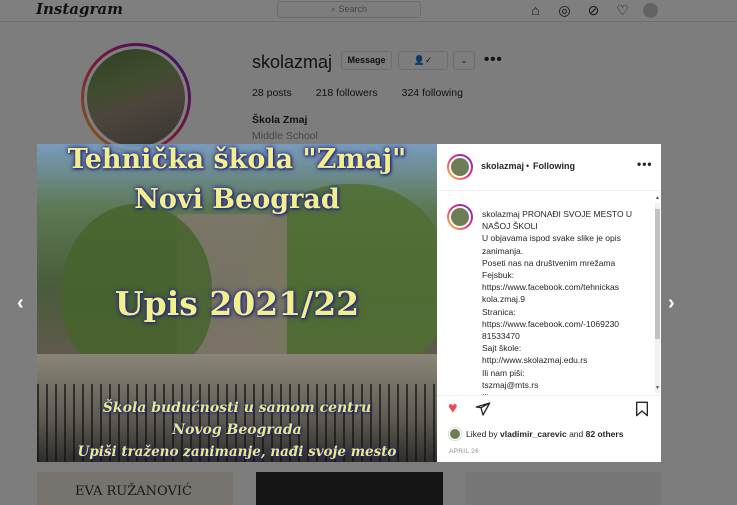  I want to click on image-subtitle-line: Škola budućnosti u samom centru, so click(237, 408).